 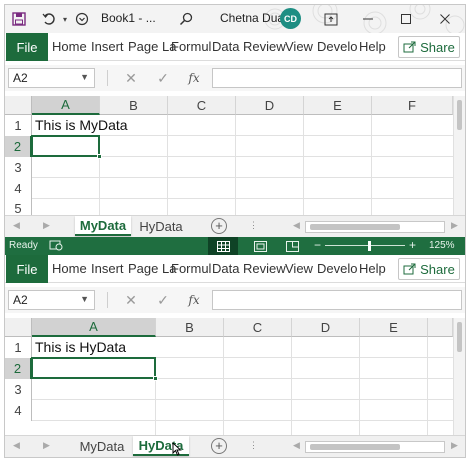 I want to click on page-layout-icon, so click(x=260, y=246).